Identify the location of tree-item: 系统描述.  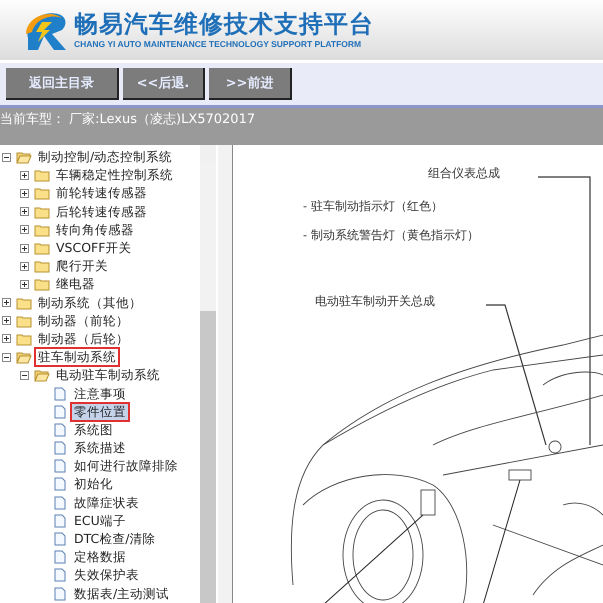
(100, 448).